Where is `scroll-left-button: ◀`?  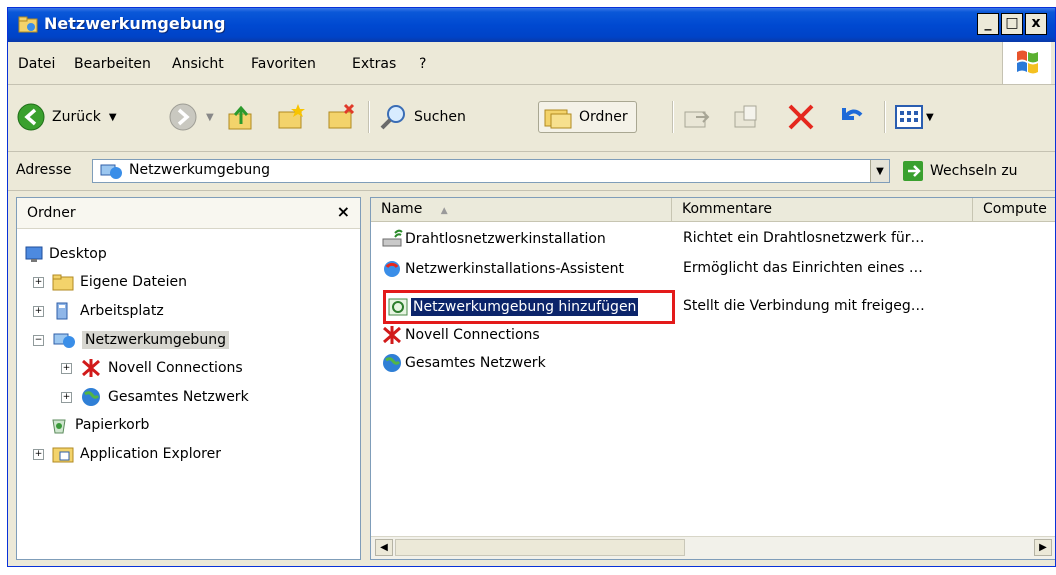 scroll-left-button: ◀ is located at coordinates (384, 547).